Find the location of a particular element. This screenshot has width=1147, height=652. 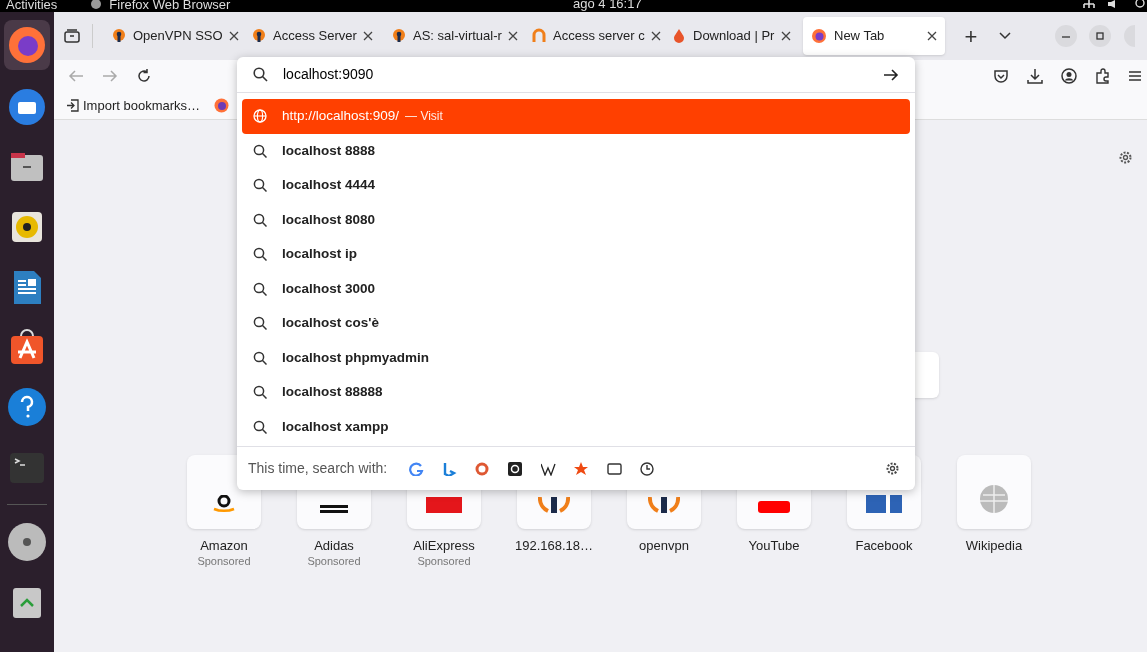

new-tab-button: + is located at coordinates (971, 36).